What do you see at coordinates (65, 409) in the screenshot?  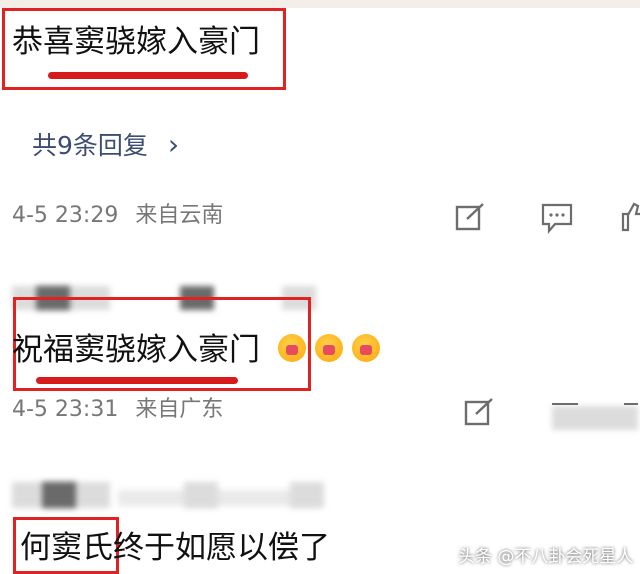 I see `comment-2-time: 4-5 23:31` at bounding box center [65, 409].